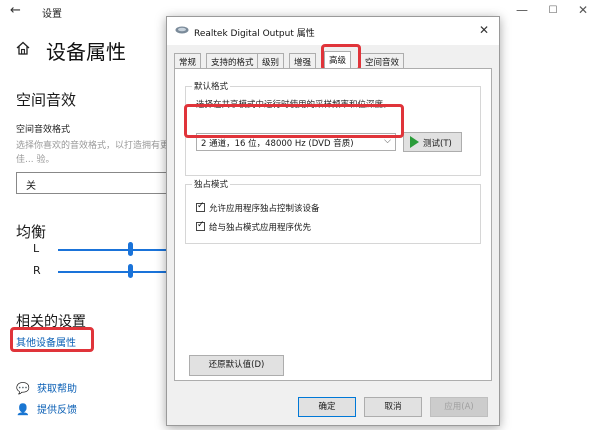  I want to click on page-title: 设备属性, so click(86, 52).